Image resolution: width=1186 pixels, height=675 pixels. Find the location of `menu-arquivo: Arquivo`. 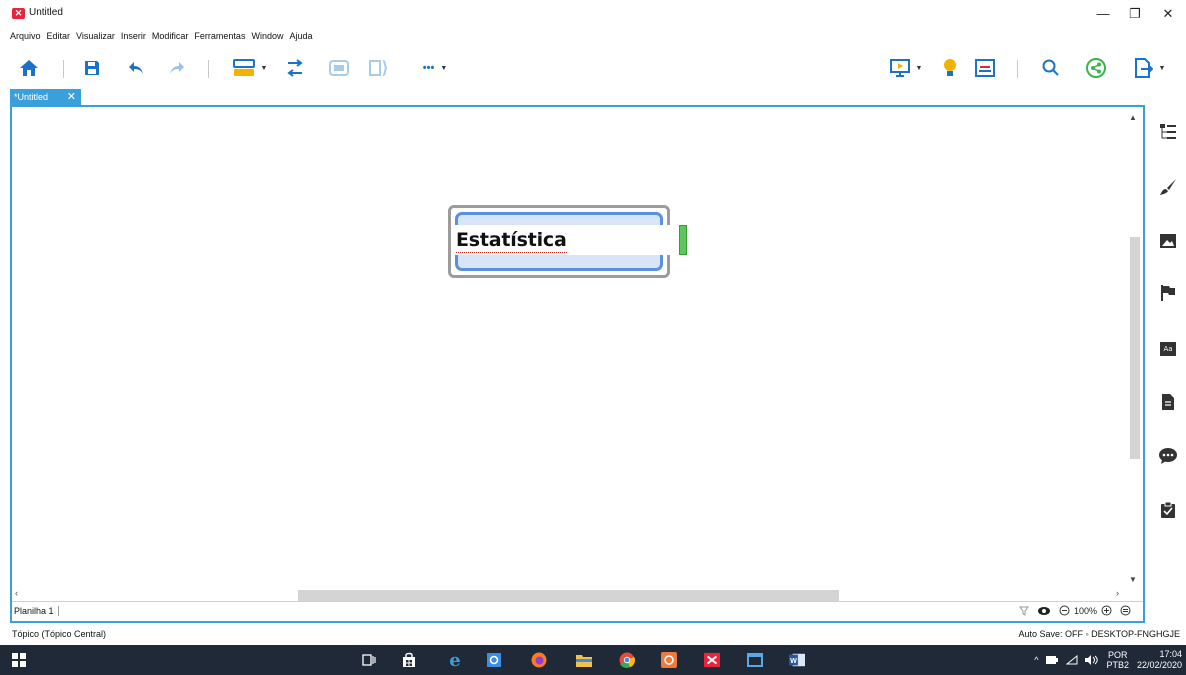

menu-arquivo: Arquivo is located at coordinates (25, 38).